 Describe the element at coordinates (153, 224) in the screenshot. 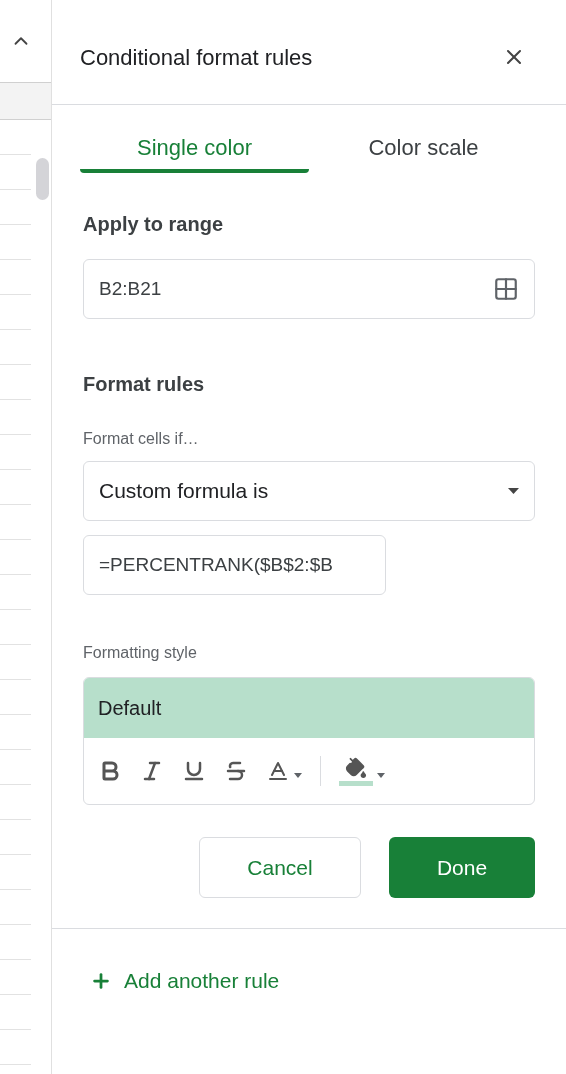

I see `section-label: Apply to range` at that location.